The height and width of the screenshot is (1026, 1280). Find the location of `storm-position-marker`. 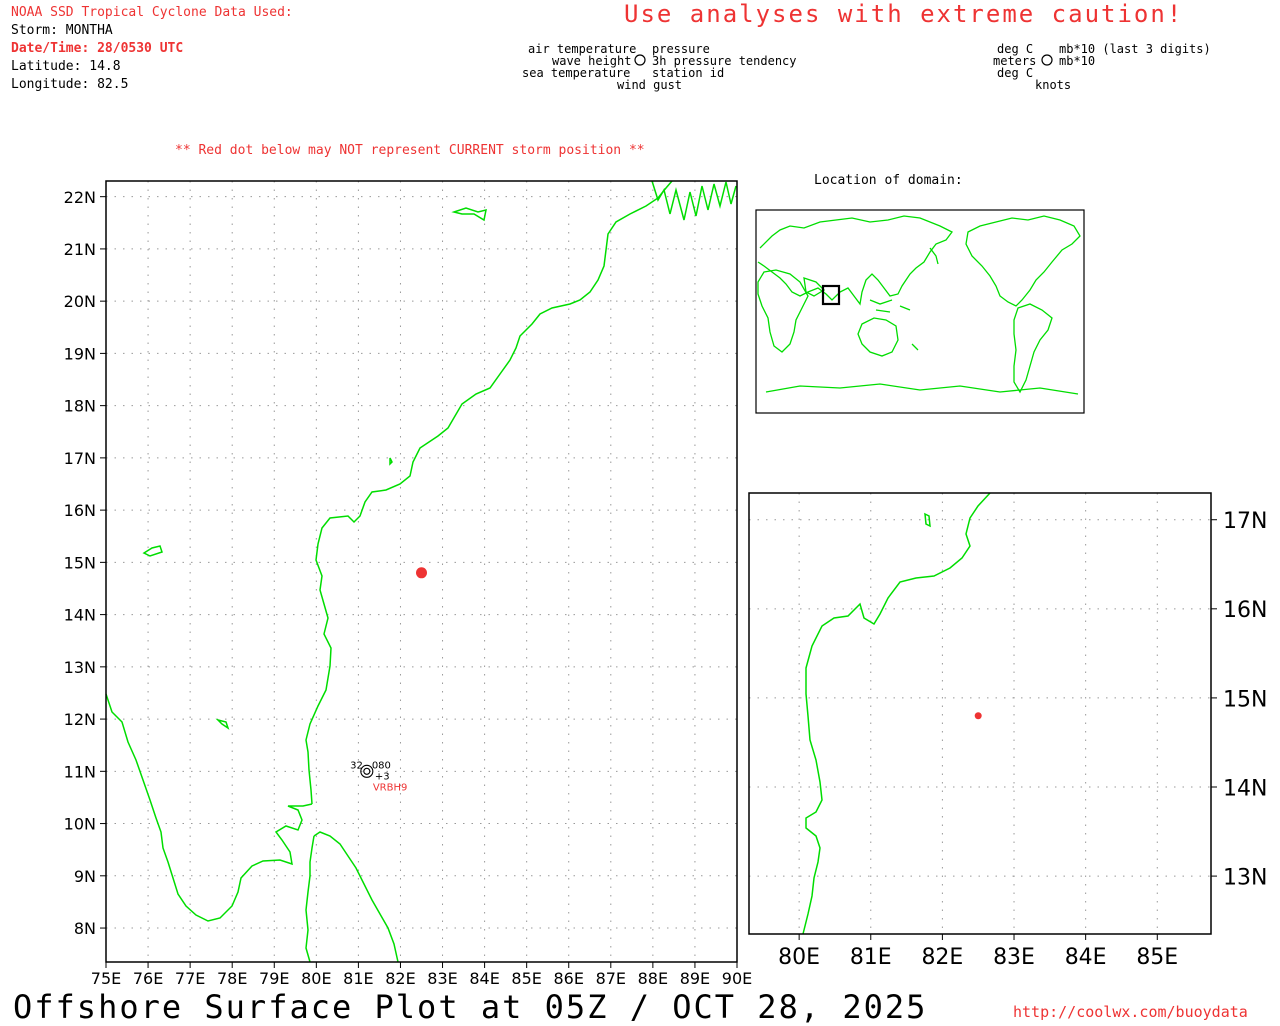

storm-position-marker is located at coordinates (421, 573).